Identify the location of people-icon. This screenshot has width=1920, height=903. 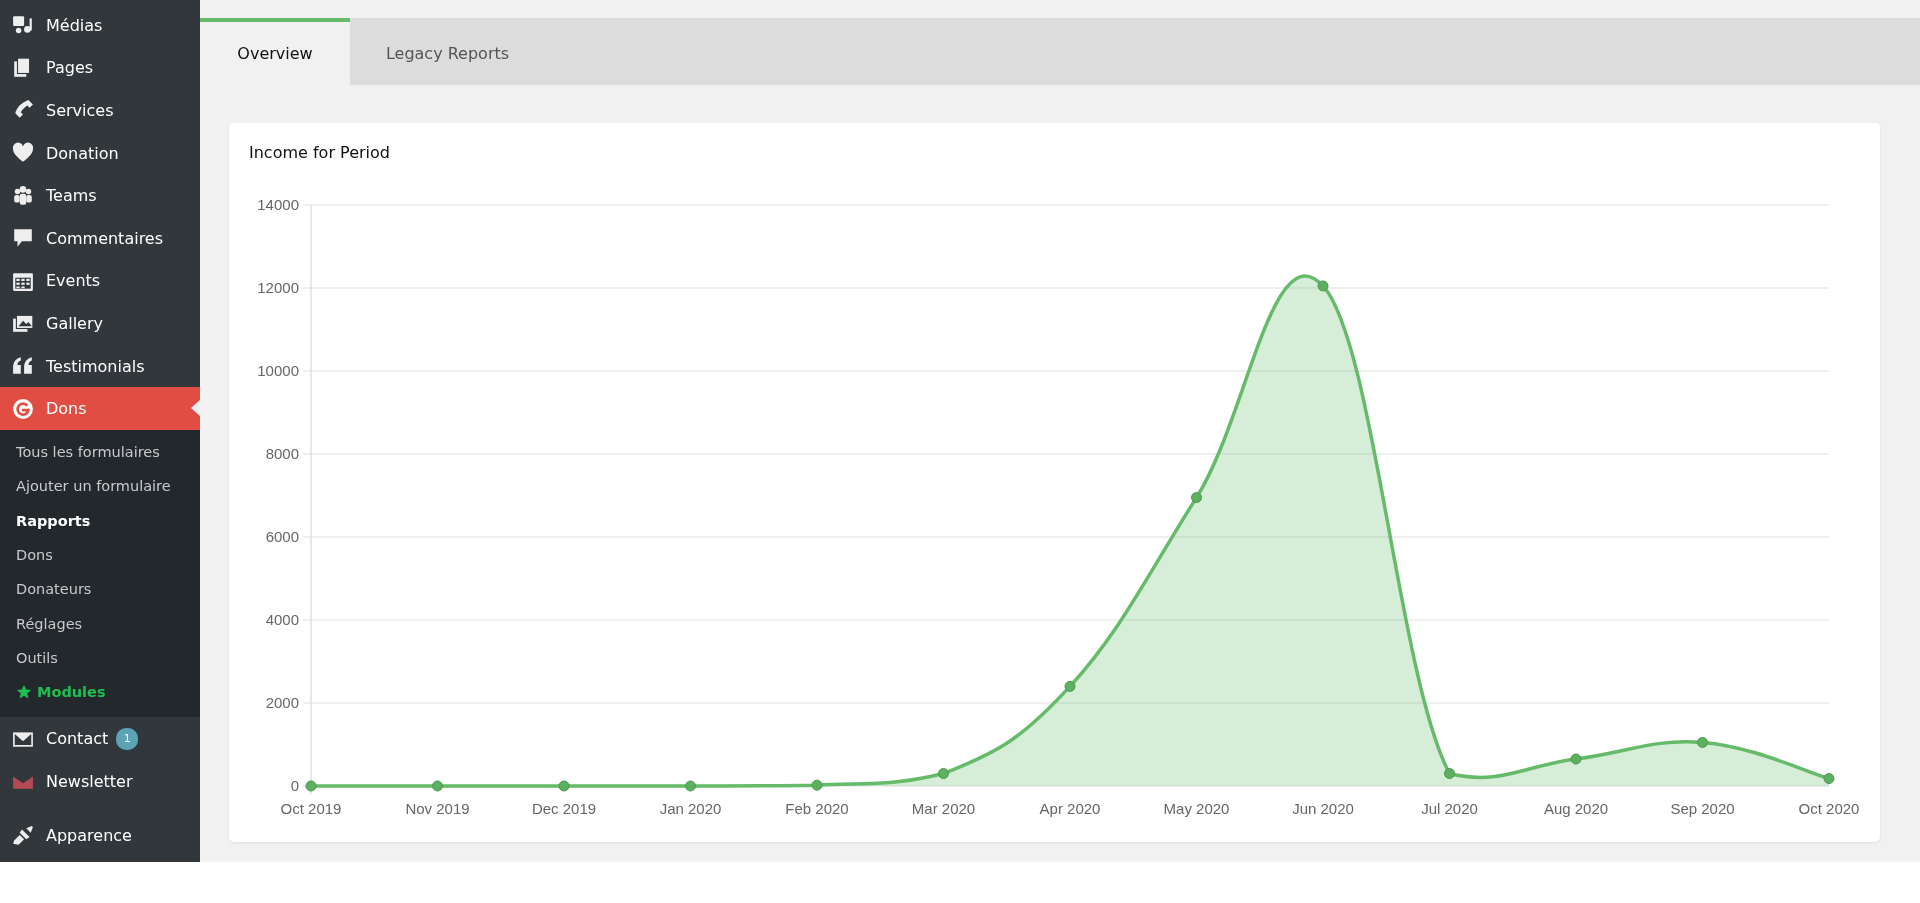
(23, 195).